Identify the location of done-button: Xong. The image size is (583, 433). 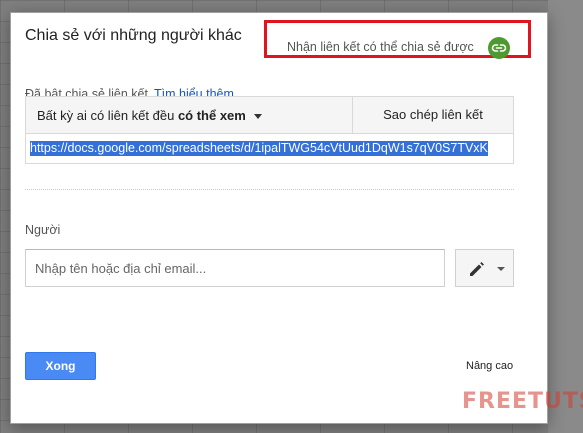
(60, 366).